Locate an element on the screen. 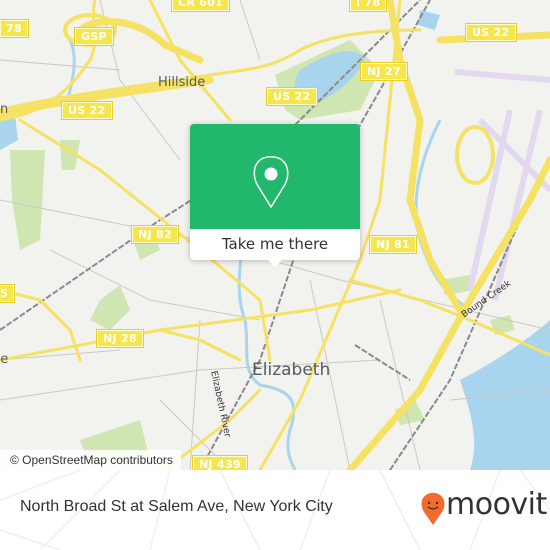 This screenshot has width=550, height=550. route-shield-nj81: NJ 81 is located at coordinates (393, 244).